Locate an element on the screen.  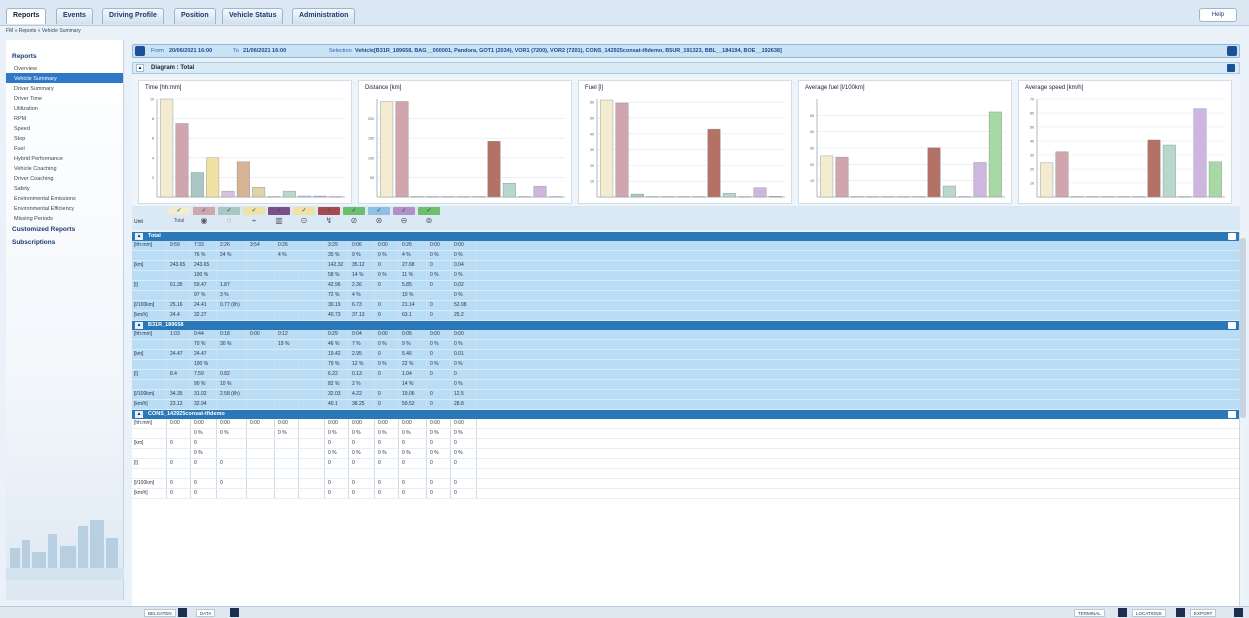
sidebar-item-vehicle-coaching: Vehicle Coaching is located at coordinates (64, 168).